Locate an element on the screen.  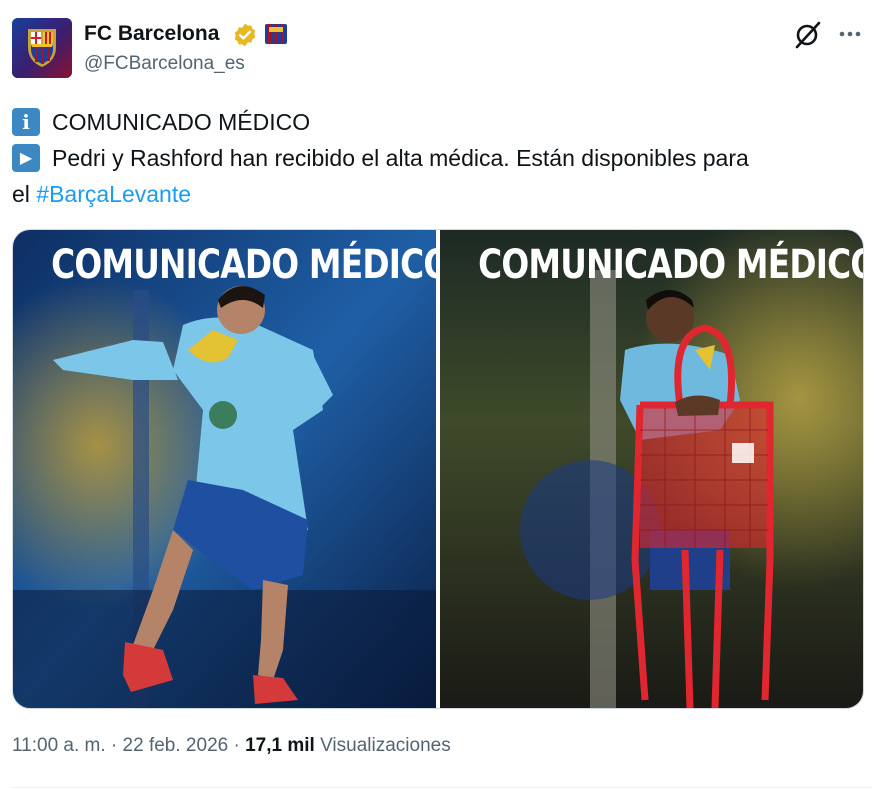
more-icon is located at coordinates (850, 34).